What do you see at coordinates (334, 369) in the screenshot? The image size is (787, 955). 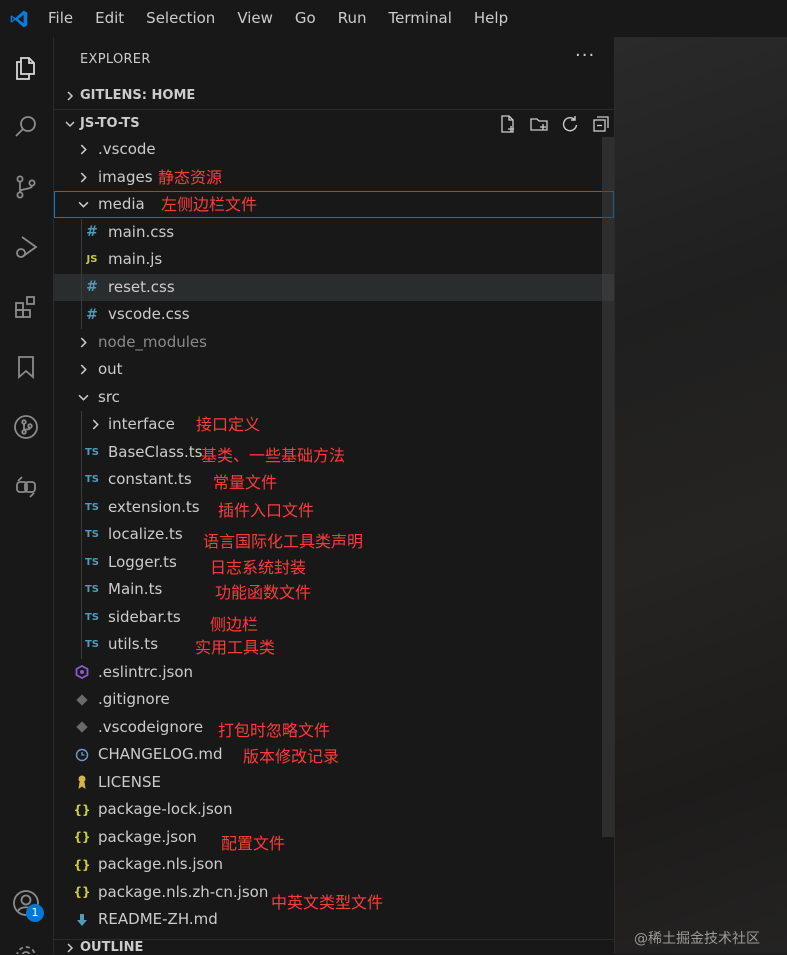 I see `tree-item: out` at bounding box center [334, 369].